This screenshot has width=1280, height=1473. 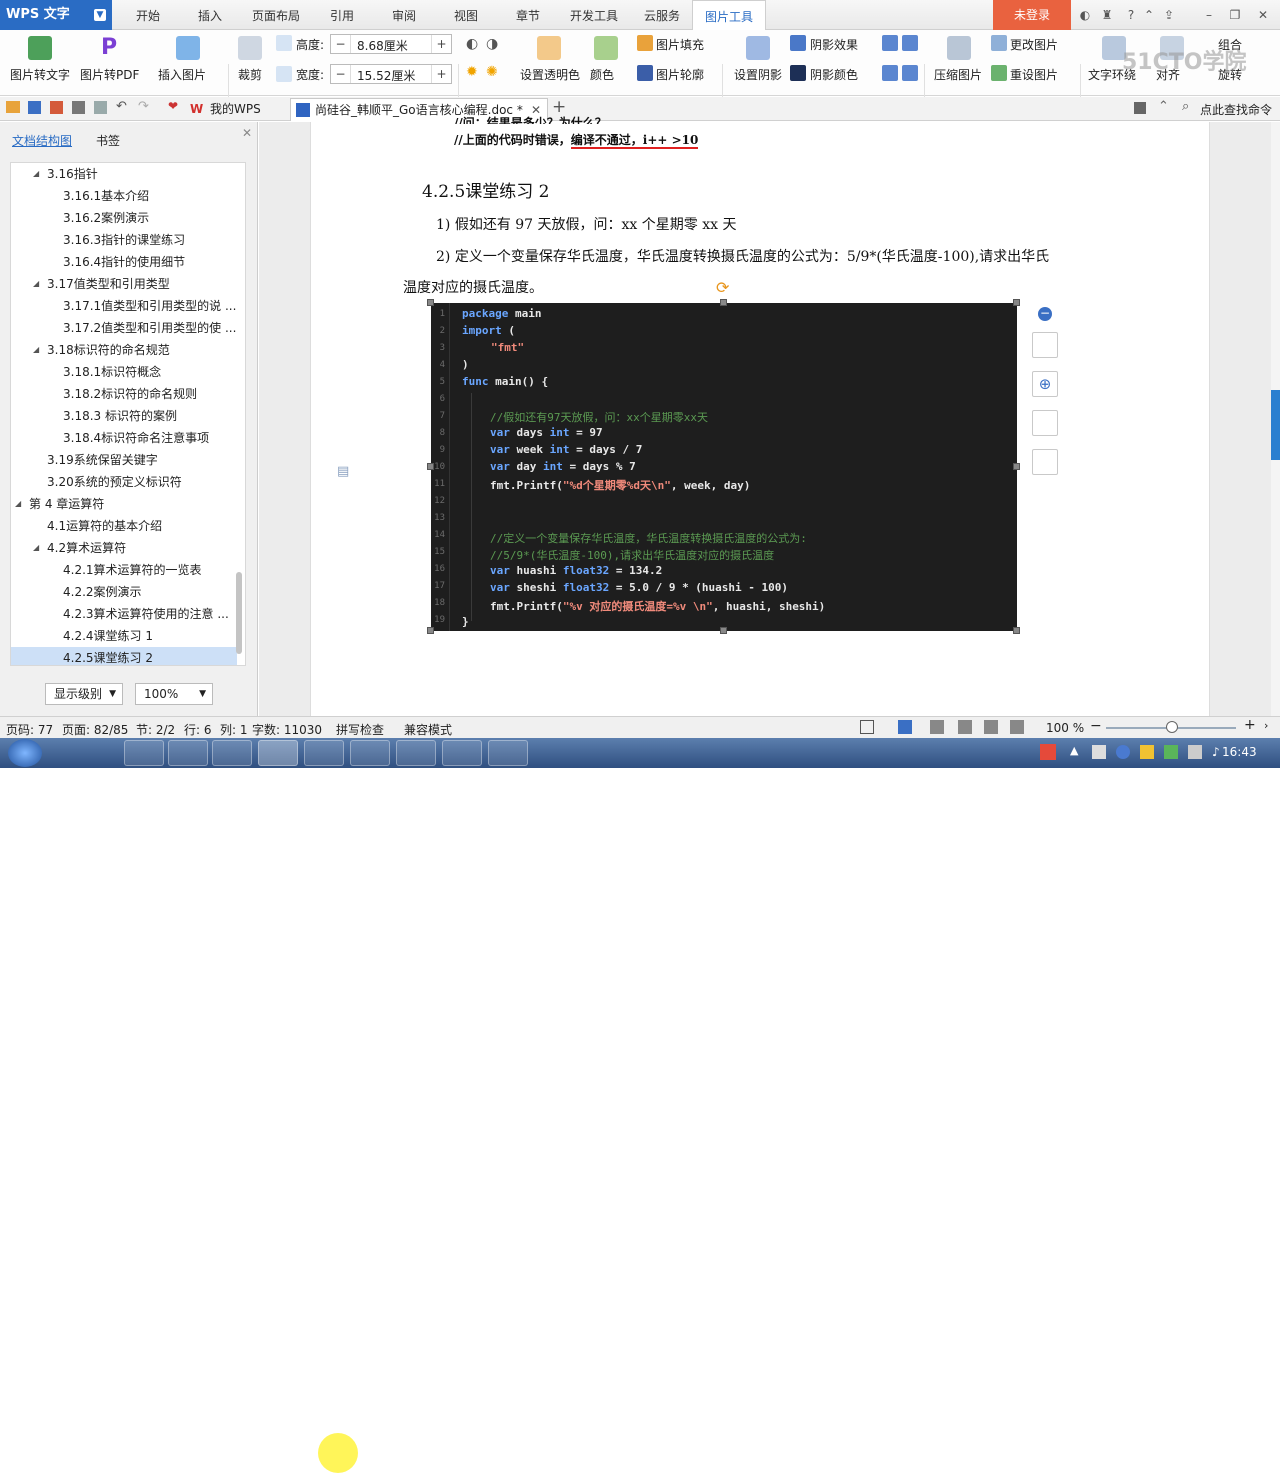 I want to click on height-value: 8.68厘米, so click(x=382, y=45).